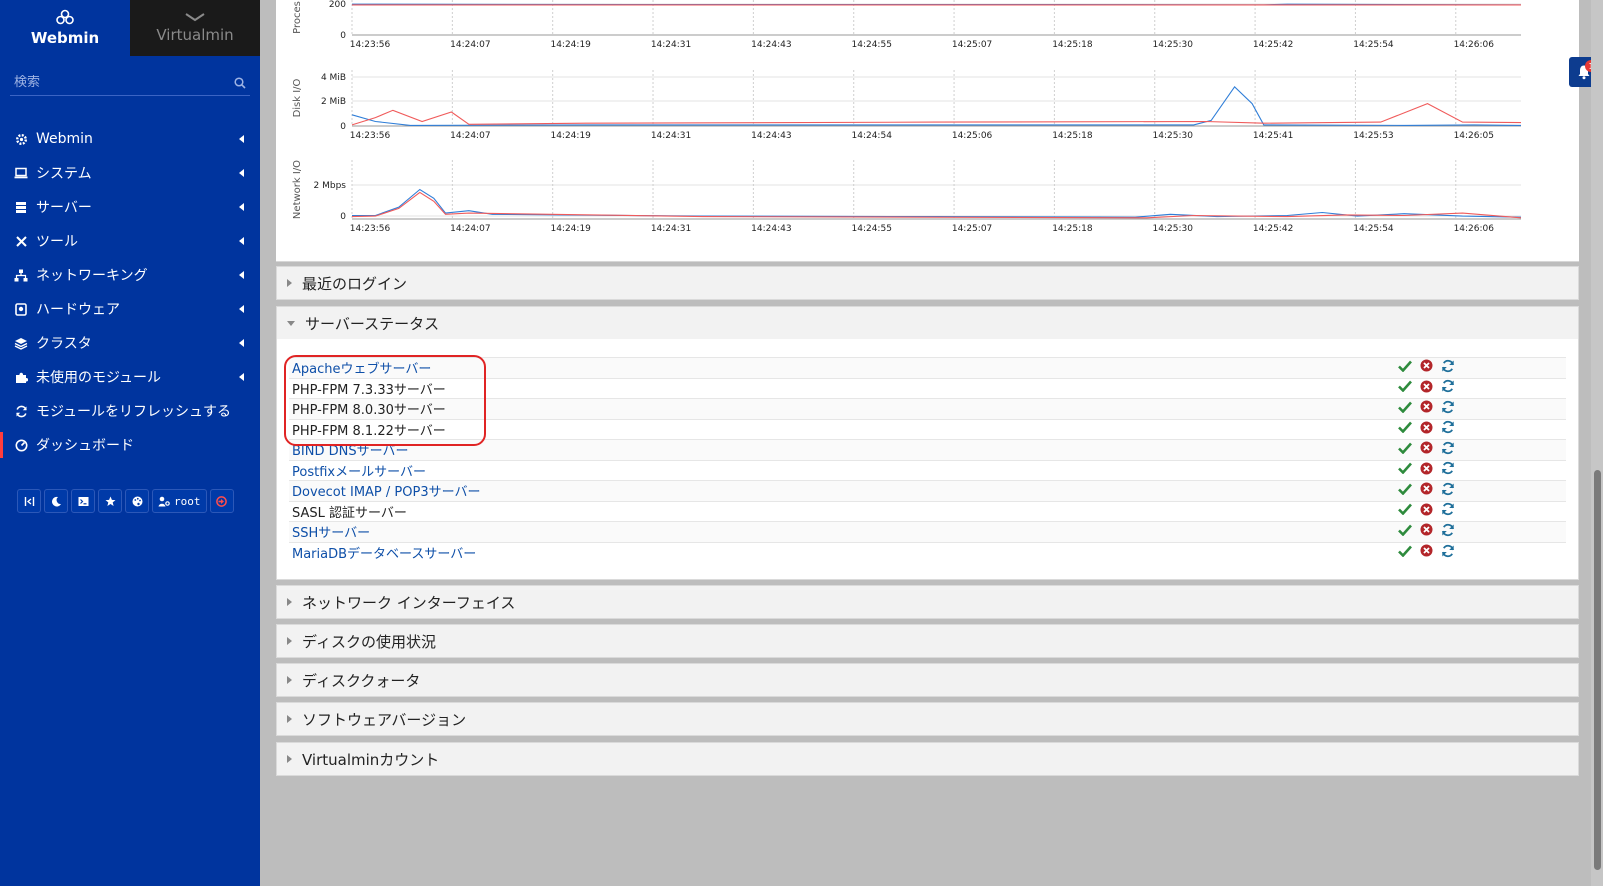  What do you see at coordinates (1597, 670) in the screenshot?
I see `scrollbar-thumb` at bounding box center [1597, 670].